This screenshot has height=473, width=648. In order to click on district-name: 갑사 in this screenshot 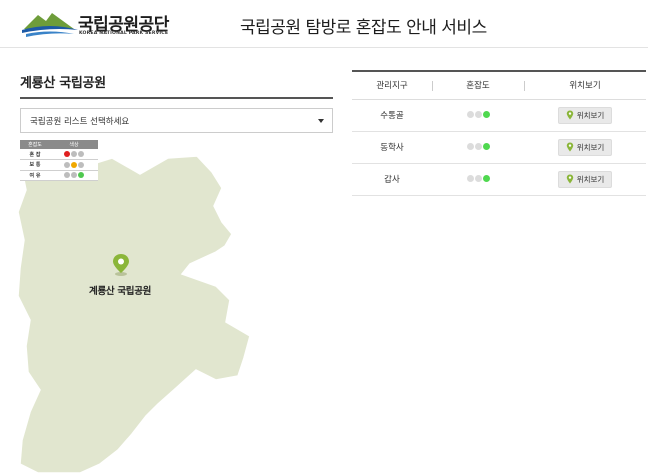, I will do `click(392, 179)`.